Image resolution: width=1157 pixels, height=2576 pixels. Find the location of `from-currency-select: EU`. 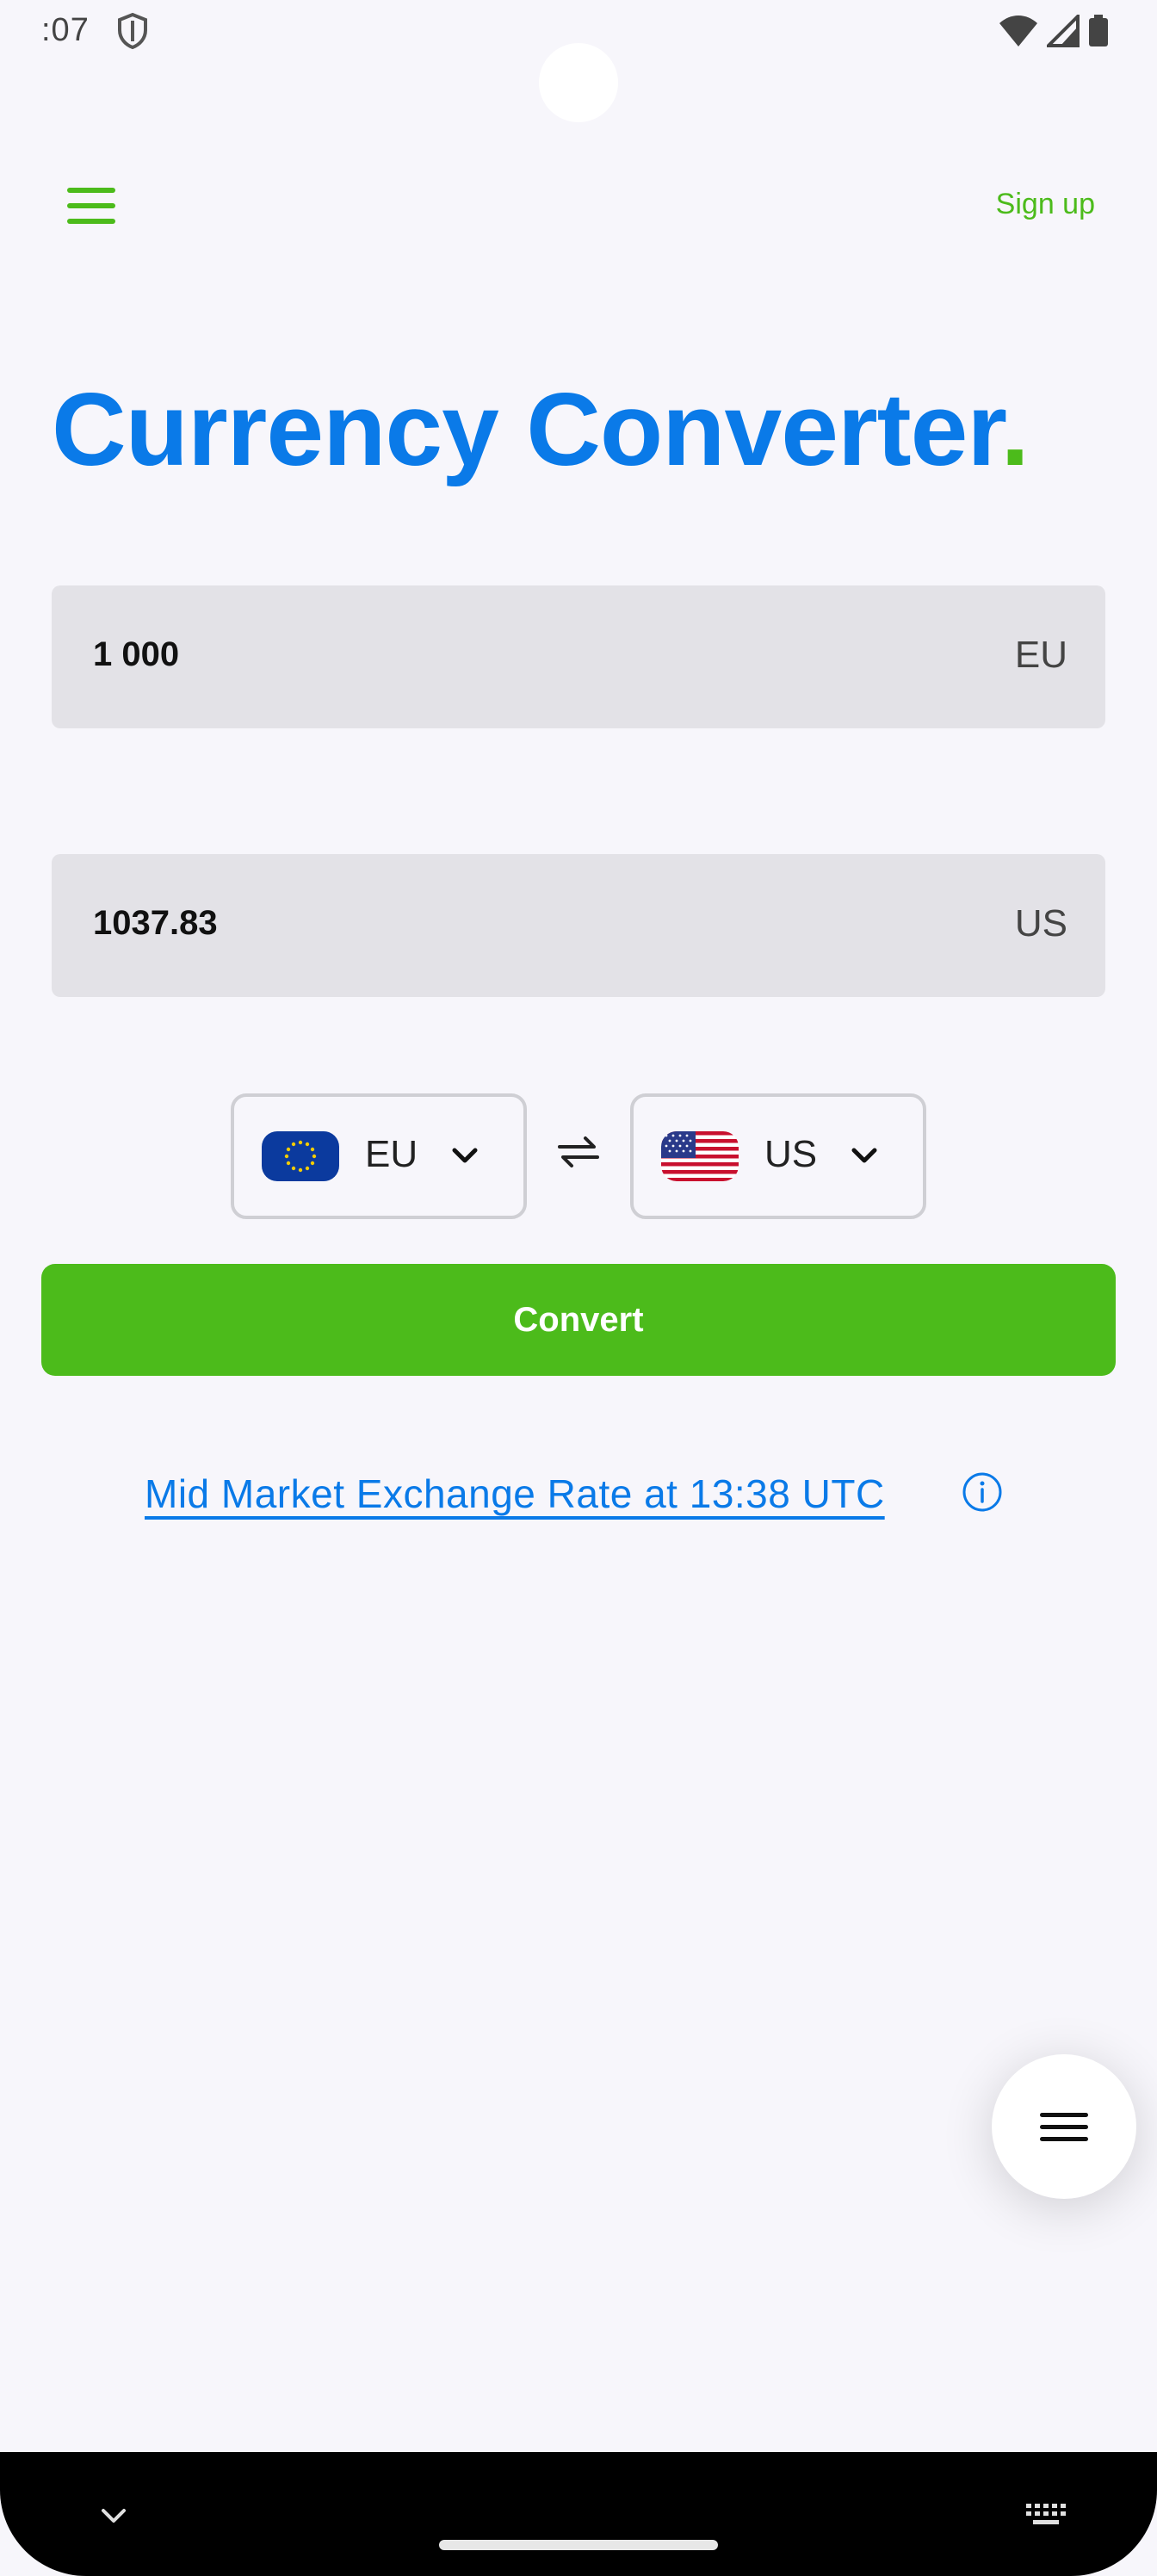

from-currency-select: EU is located at coordinates (379, 1156).